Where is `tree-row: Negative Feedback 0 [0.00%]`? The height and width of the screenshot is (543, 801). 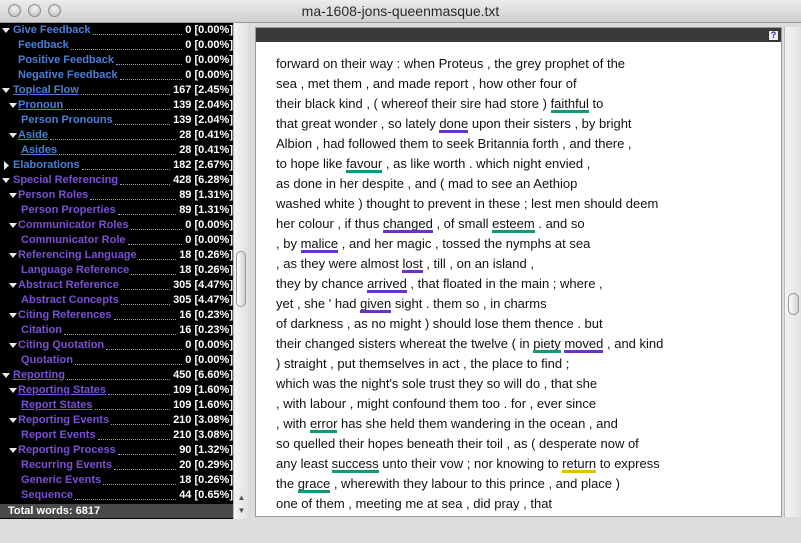 tree-row: Negative Feedback 0 [0.00%] is located at coordinates (116, 75).